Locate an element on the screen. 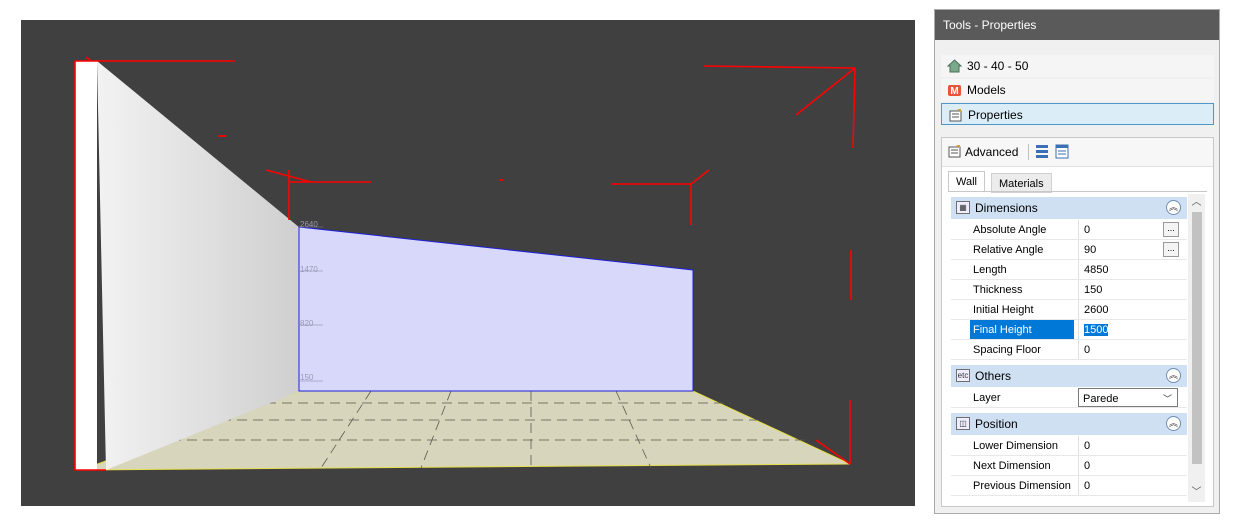 This screenshot has width=1240, height=528. dropdown-value: Parede is located at coordinates (1101, 399).